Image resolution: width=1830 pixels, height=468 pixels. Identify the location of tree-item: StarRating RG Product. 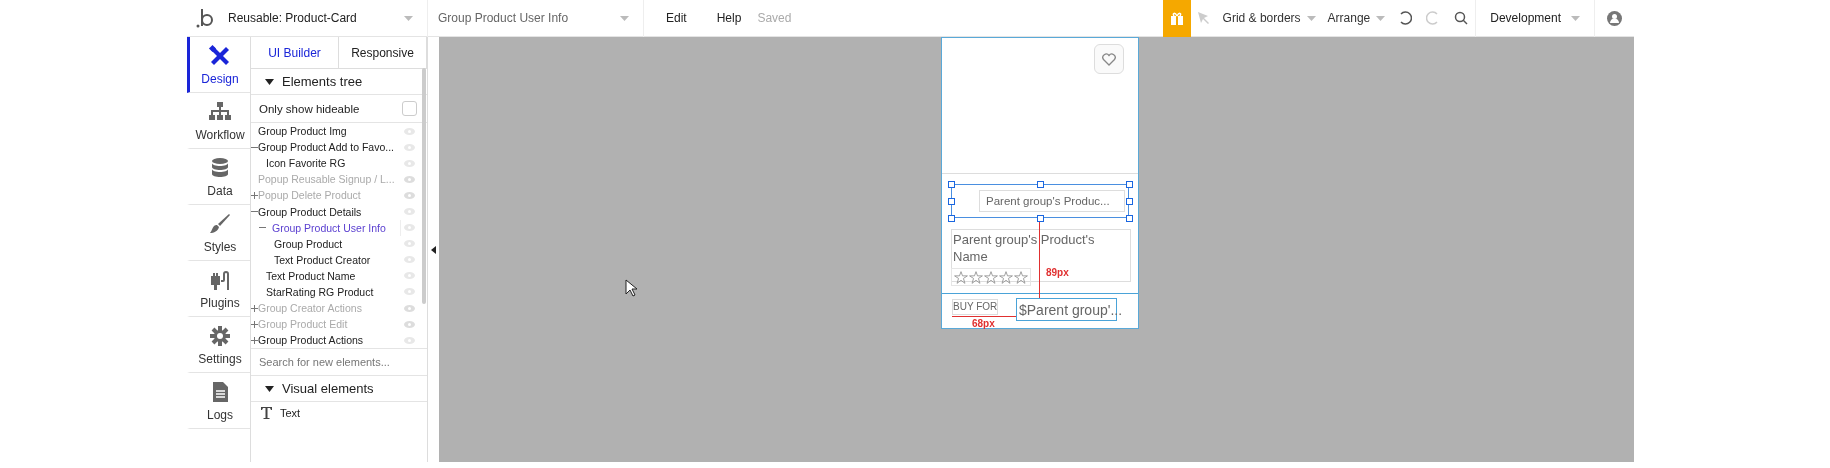
(320, 292).